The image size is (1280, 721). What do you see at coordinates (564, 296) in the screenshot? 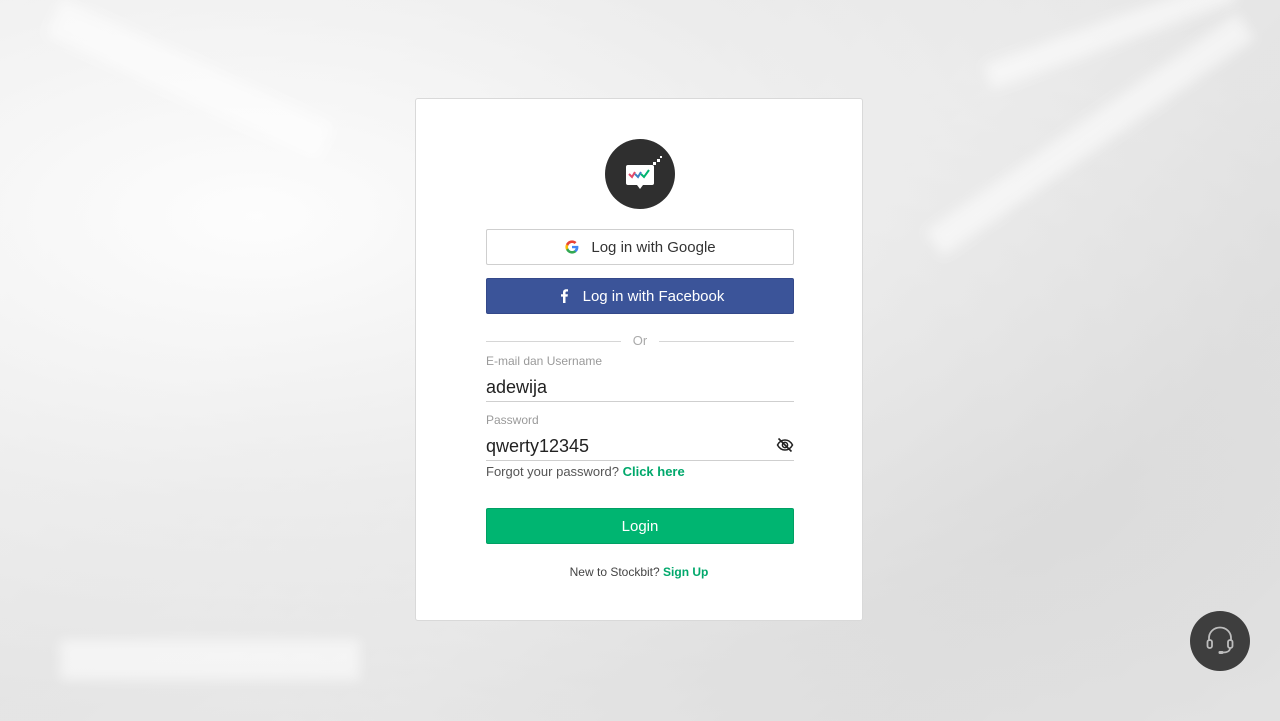
I see `facebook-icon` at bounding box center [564, 296].